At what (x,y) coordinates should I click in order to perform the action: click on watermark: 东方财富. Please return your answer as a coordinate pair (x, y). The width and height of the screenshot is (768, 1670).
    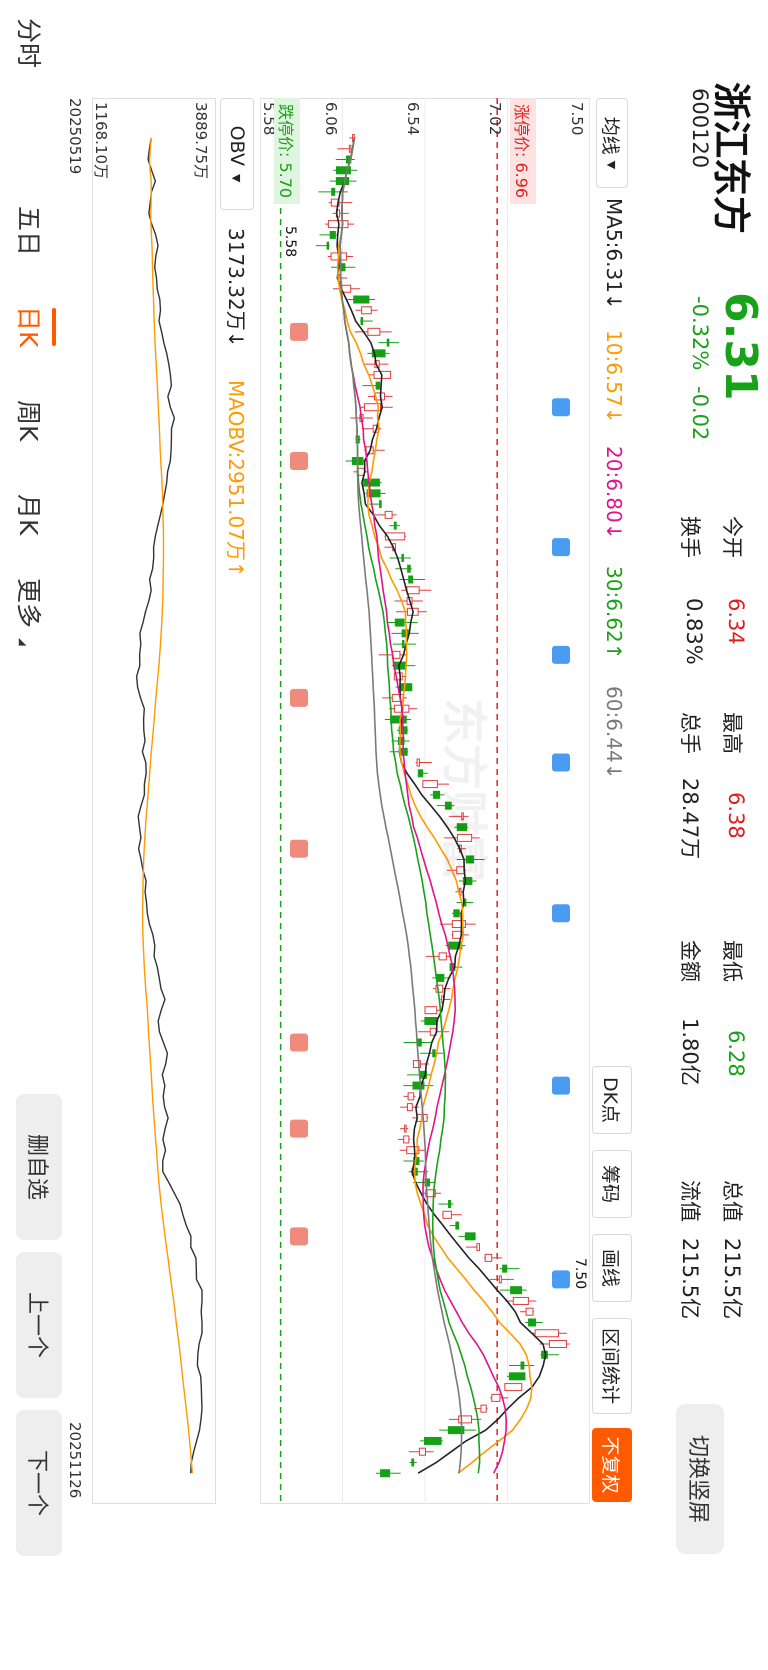
    Looking at the image, I should click on (464, 790).